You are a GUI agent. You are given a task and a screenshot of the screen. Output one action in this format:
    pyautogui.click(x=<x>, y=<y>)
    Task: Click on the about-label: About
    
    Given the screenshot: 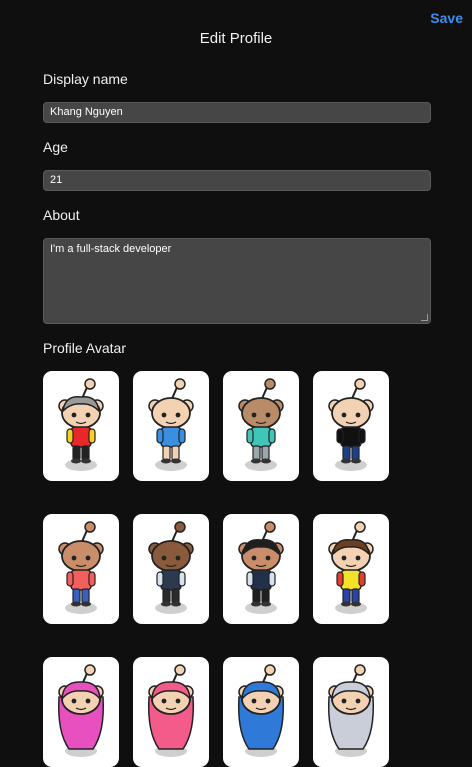 What is the action you would take?
    pyautogui.click(x=61, y=215)
    